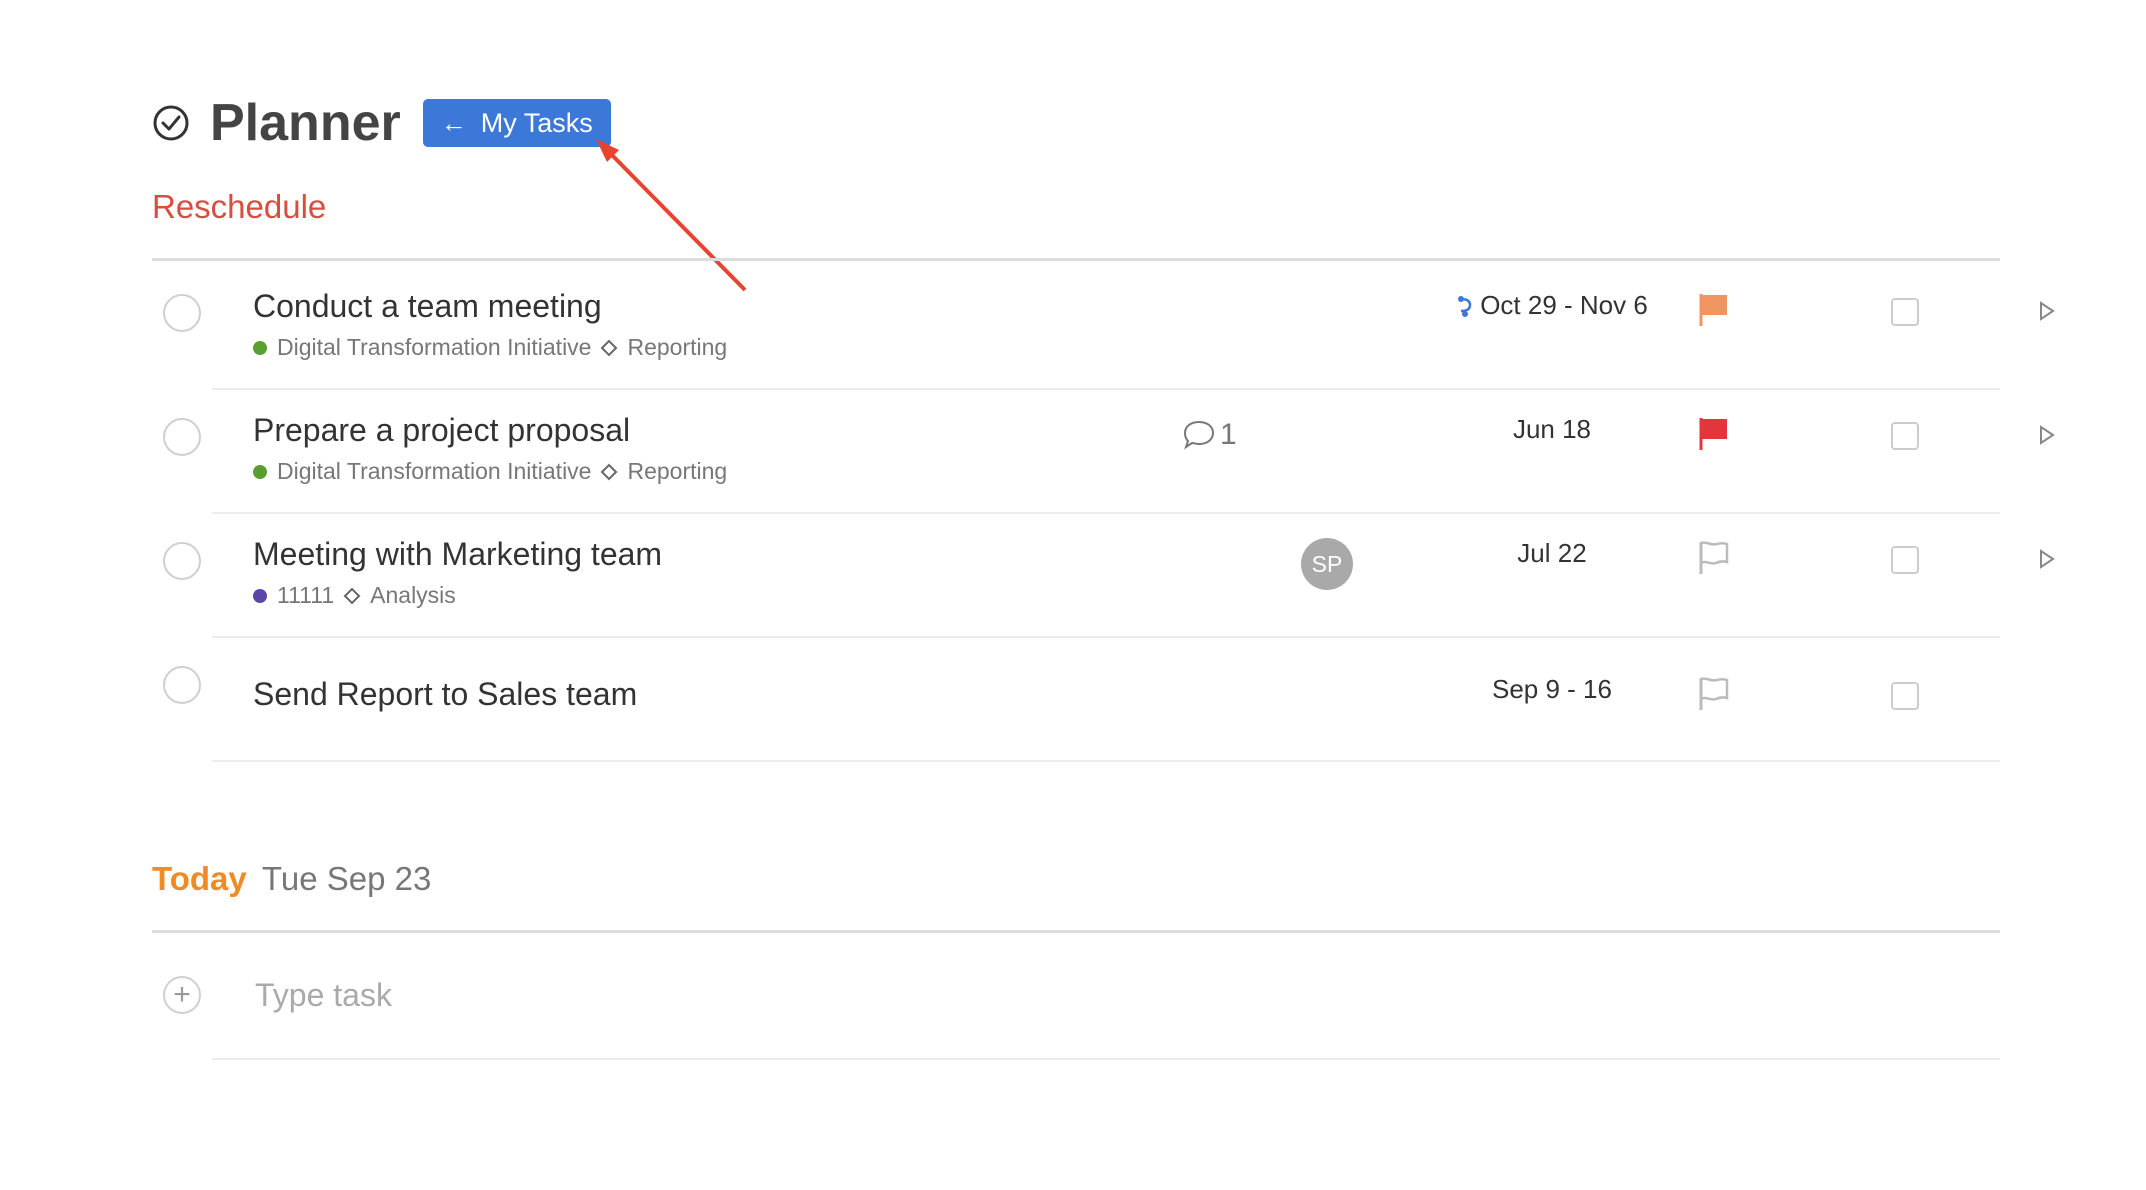 Image resolution: width=2146 pixels, height=1190 pixels. Describe the element at coordinates (427, 306) in the screenshot. I see `task-name: Conduct a team meeting` at that location.